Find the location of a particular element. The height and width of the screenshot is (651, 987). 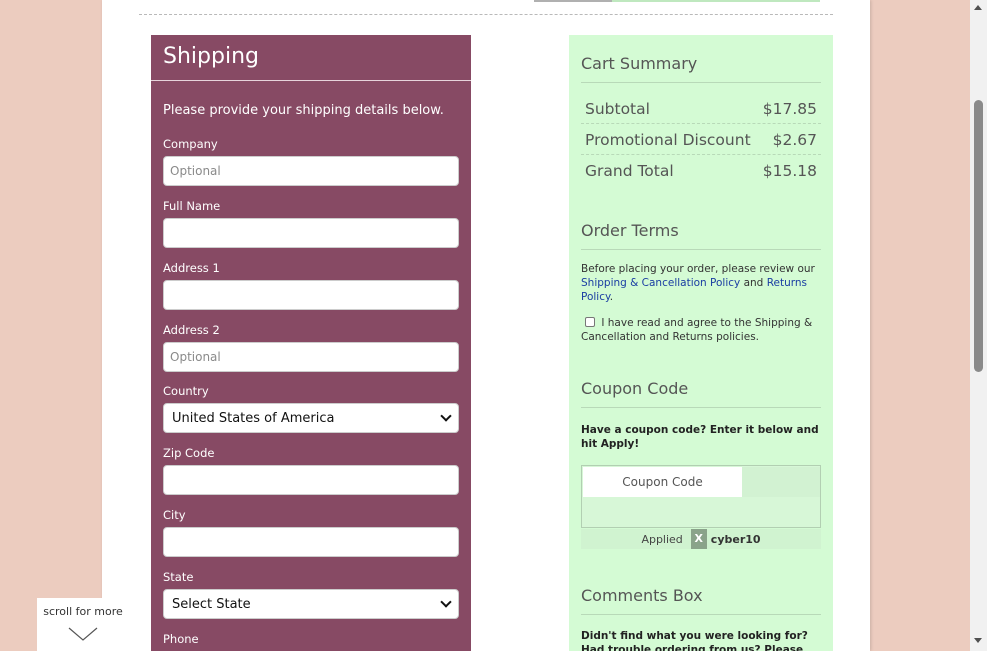

shipping-title-rule is located at coordinates (311, 80).